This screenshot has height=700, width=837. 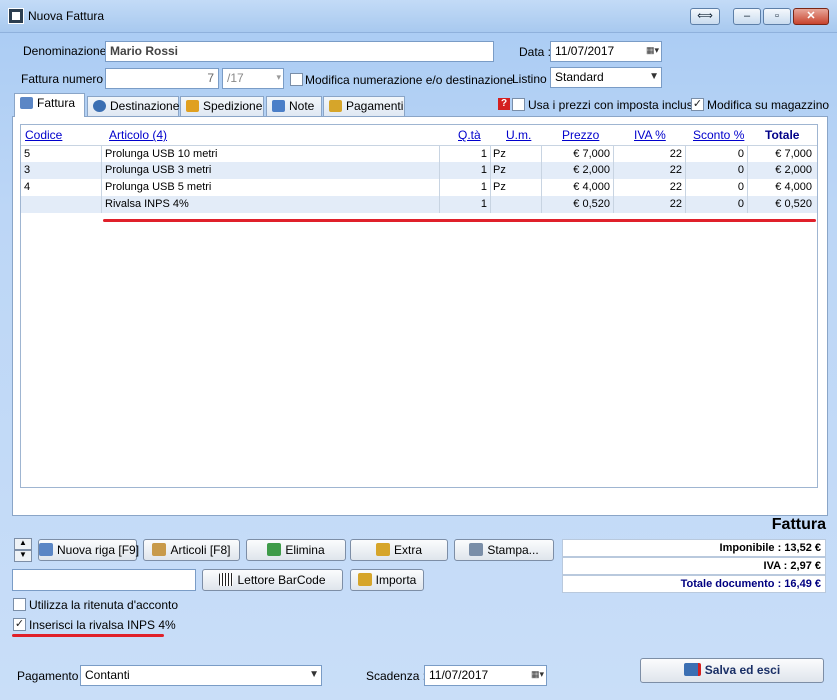 I want to click on highlight-underline, so click(x=459, y=220).